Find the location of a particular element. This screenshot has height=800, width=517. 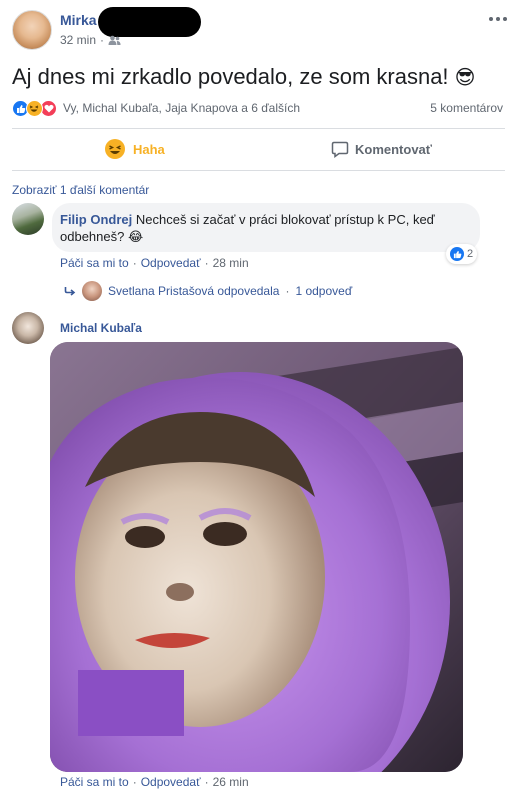

comment-author: Filip Ondrej is located at coordinates (96, 219).